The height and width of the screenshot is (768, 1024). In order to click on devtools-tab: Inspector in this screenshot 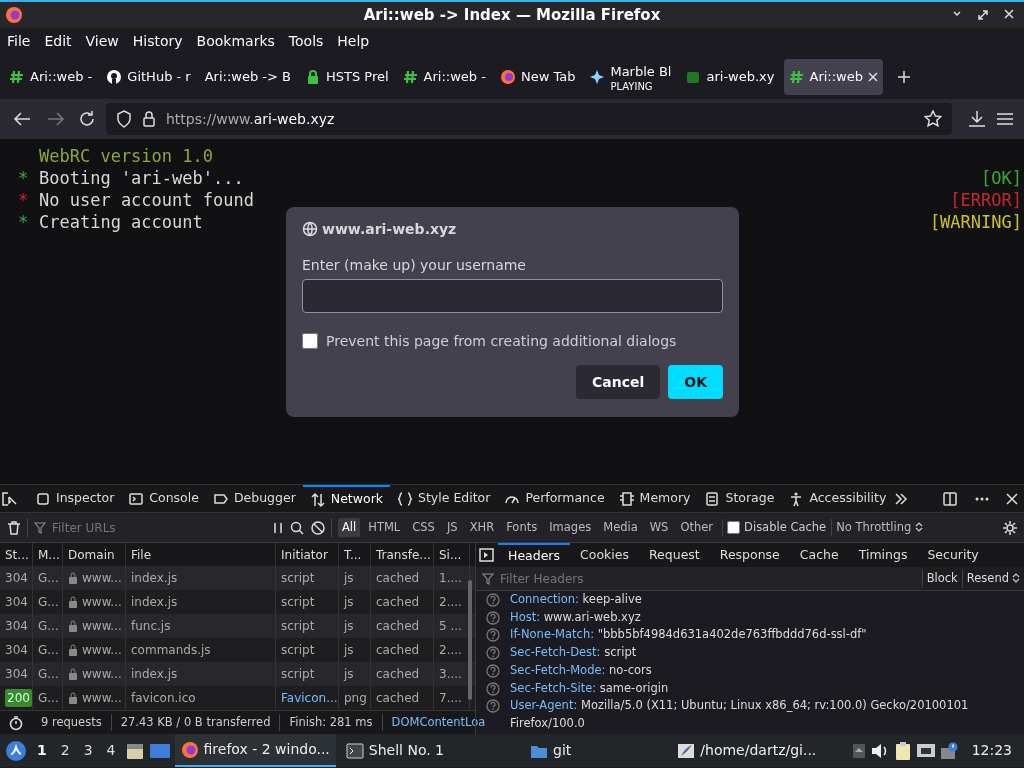, I will do `click(75, 498)`.